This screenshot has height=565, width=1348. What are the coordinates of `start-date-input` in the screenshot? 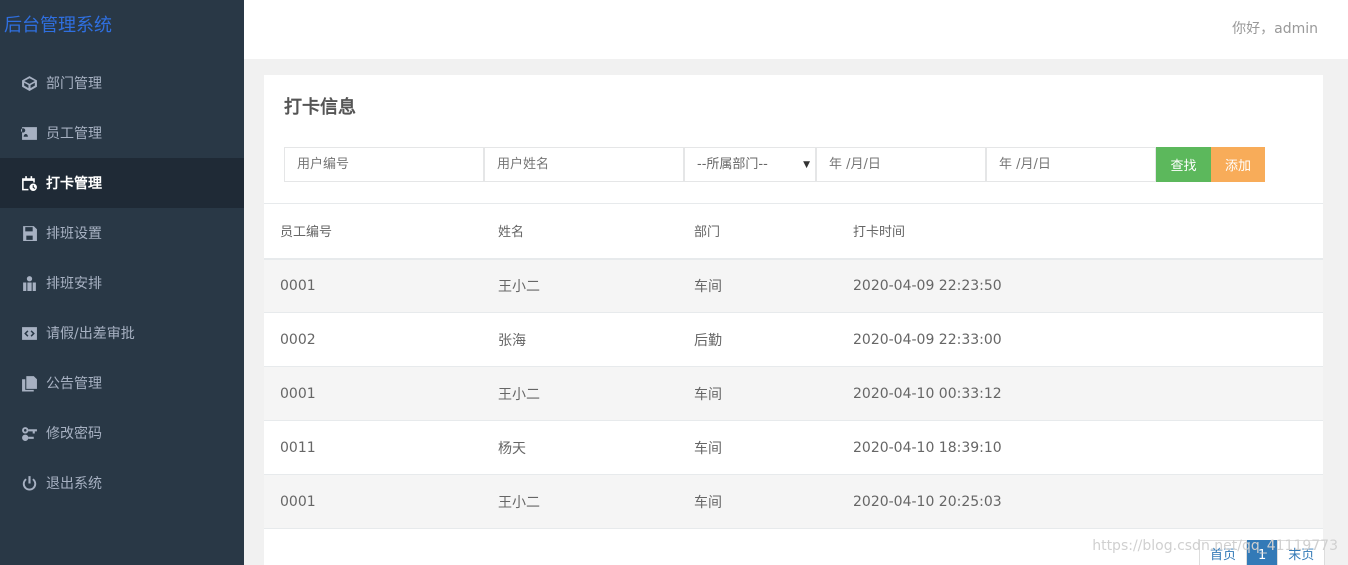 It's located at (901, 164).